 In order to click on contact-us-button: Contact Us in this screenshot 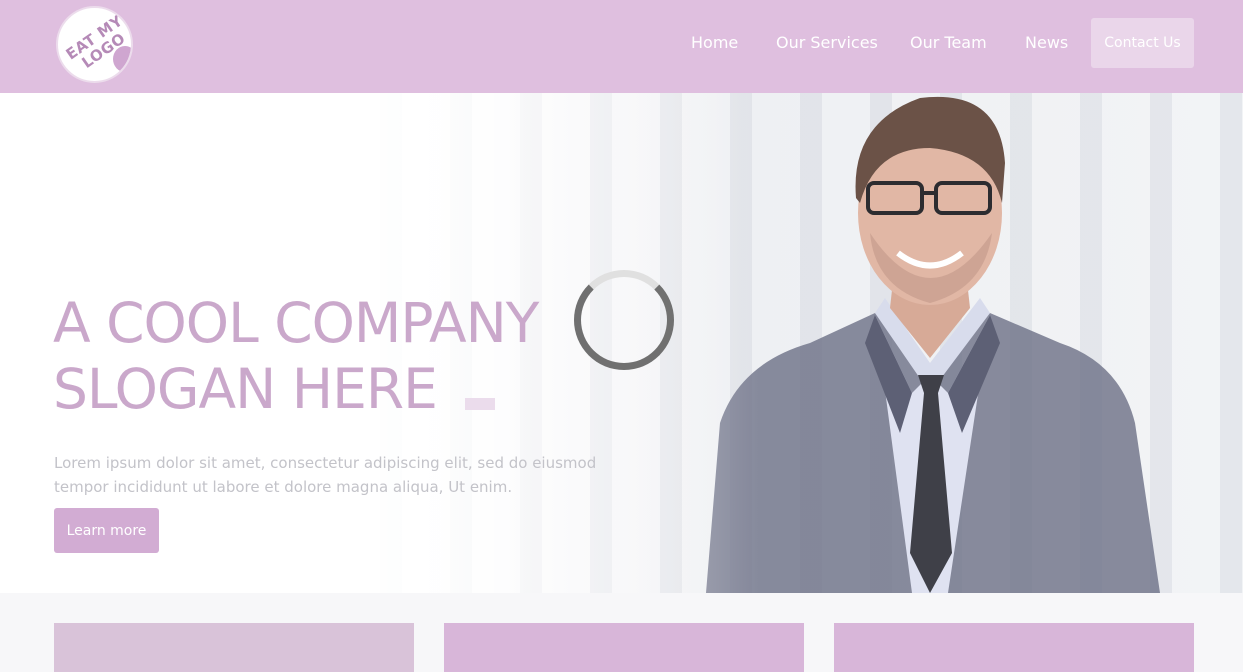, I will do `click(1142, 43)`.